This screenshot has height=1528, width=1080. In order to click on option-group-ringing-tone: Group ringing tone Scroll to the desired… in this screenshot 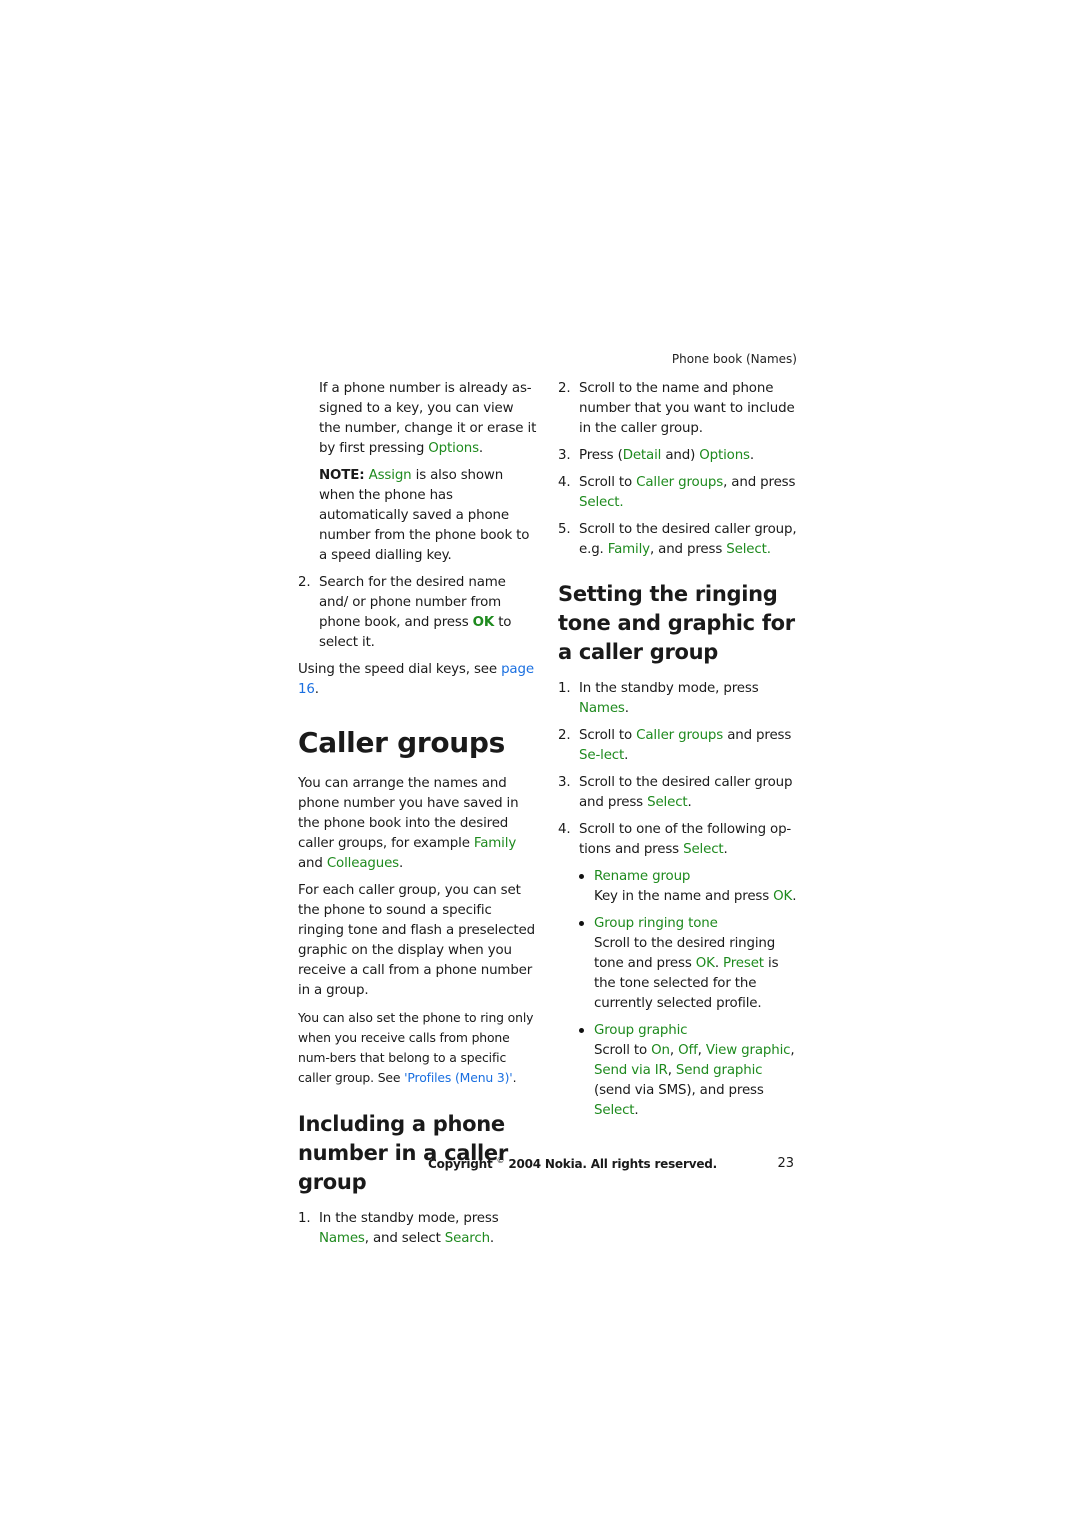, I will do `click(678, 964)`.